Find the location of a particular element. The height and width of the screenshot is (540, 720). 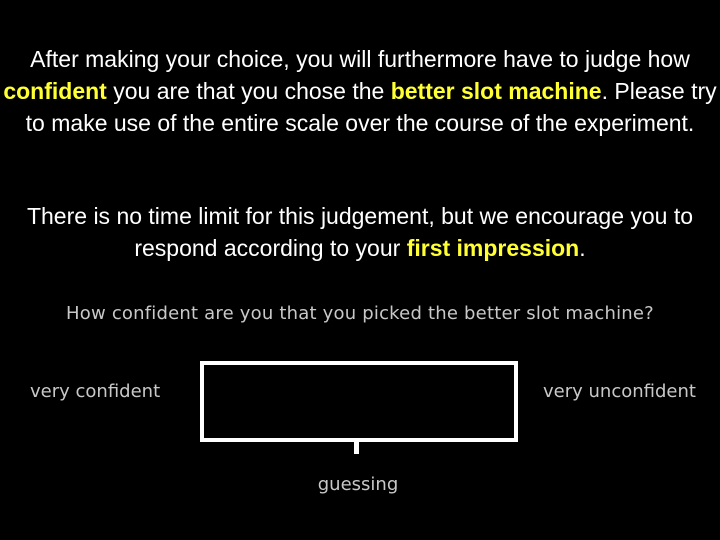

confidence-scale is located at coordinates (359, 401).